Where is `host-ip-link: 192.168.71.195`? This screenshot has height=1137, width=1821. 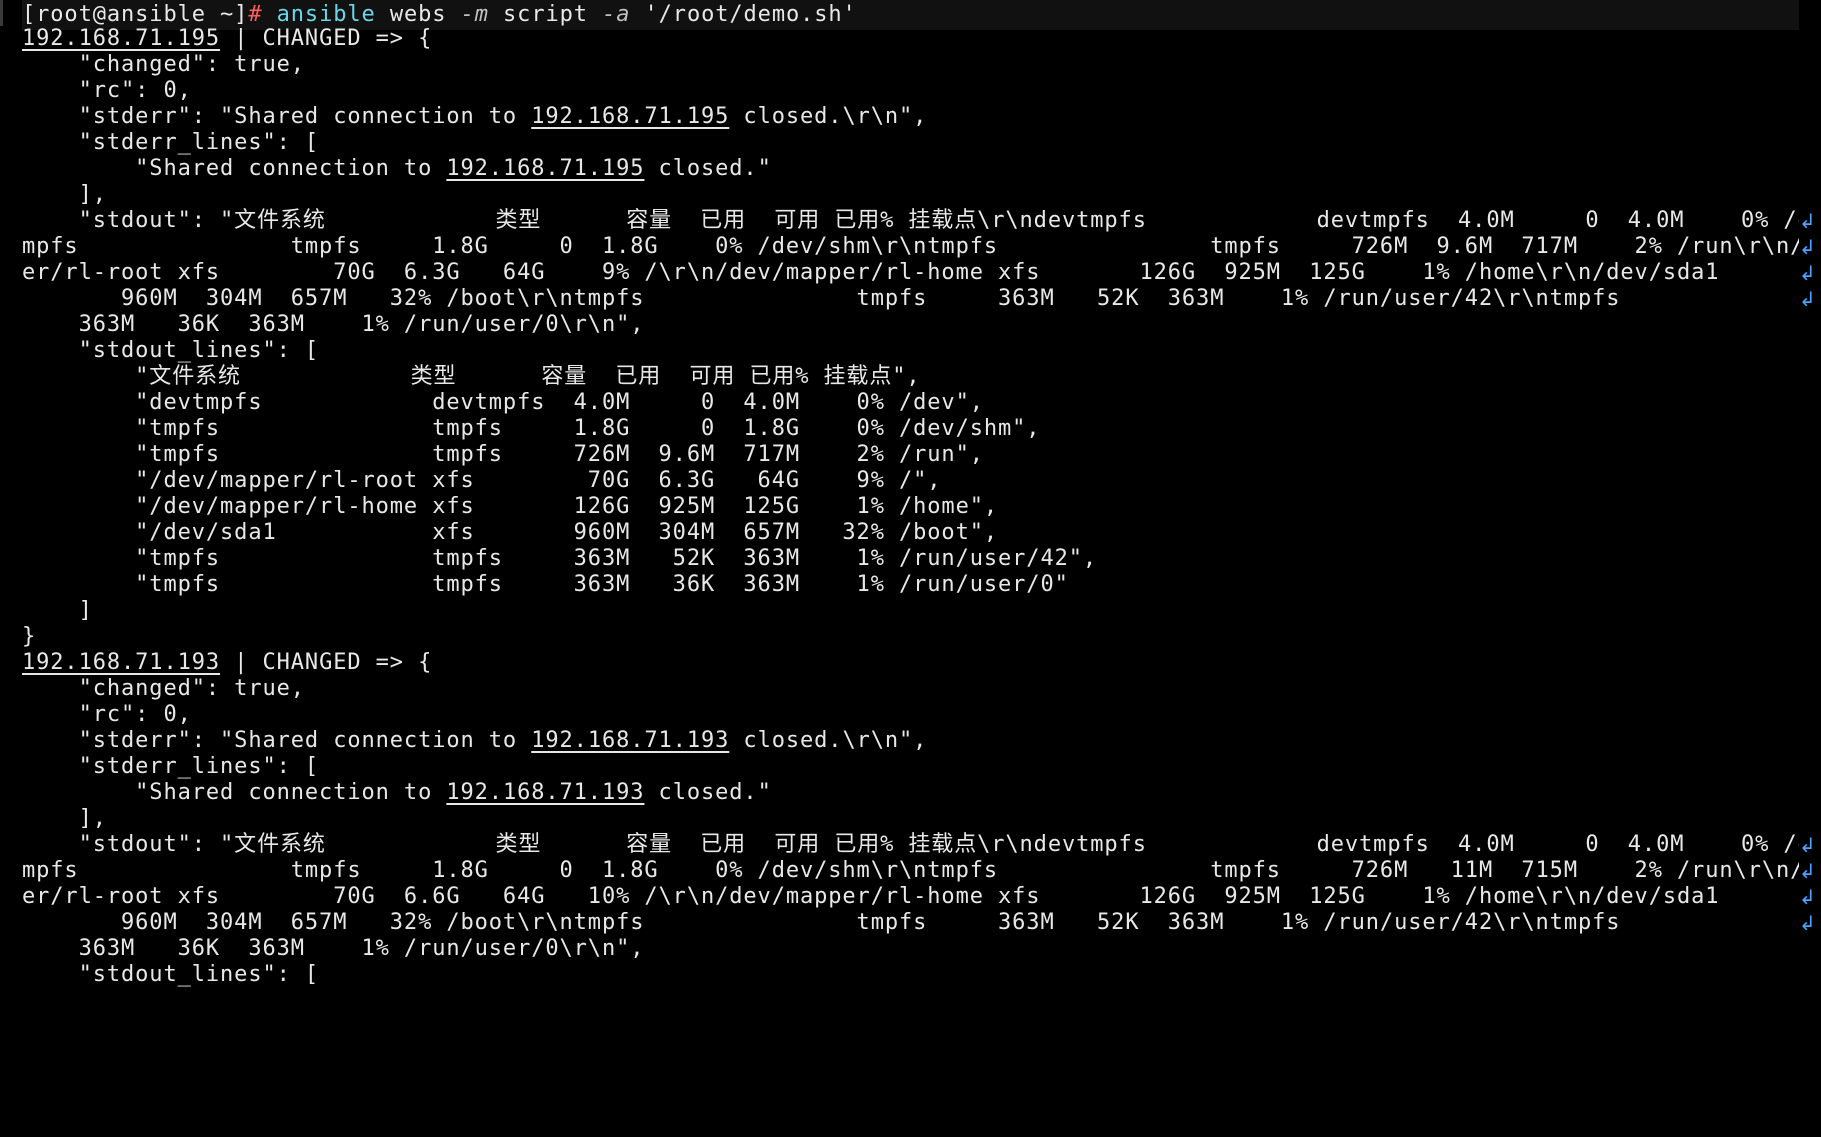
host-ip-link: 192.168.71.195 is located at coordinates (121, 38).